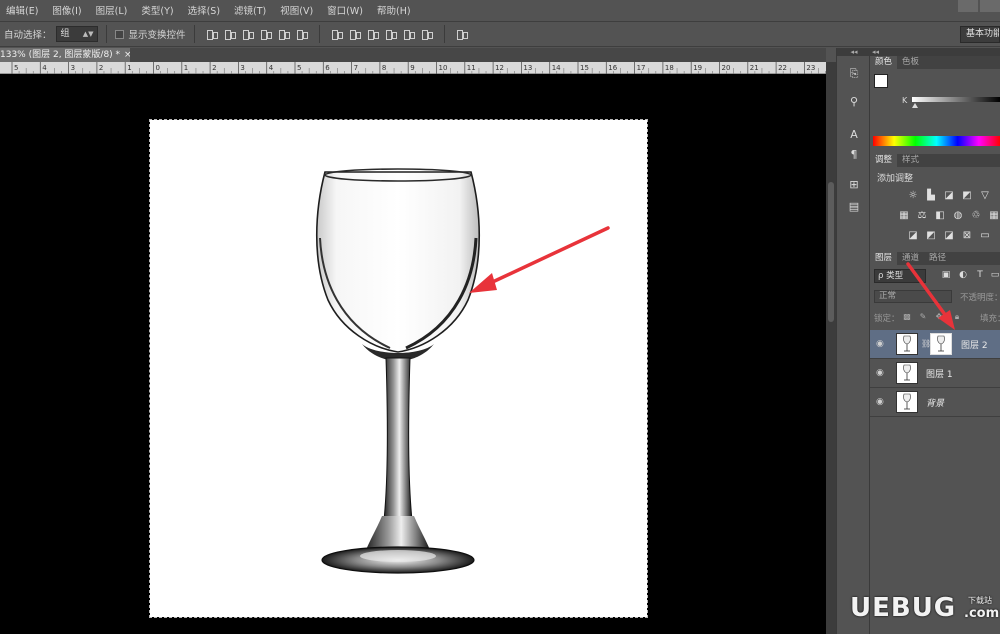  I want to click on blend-mode-dropdown: 正常, so click(913, 296).